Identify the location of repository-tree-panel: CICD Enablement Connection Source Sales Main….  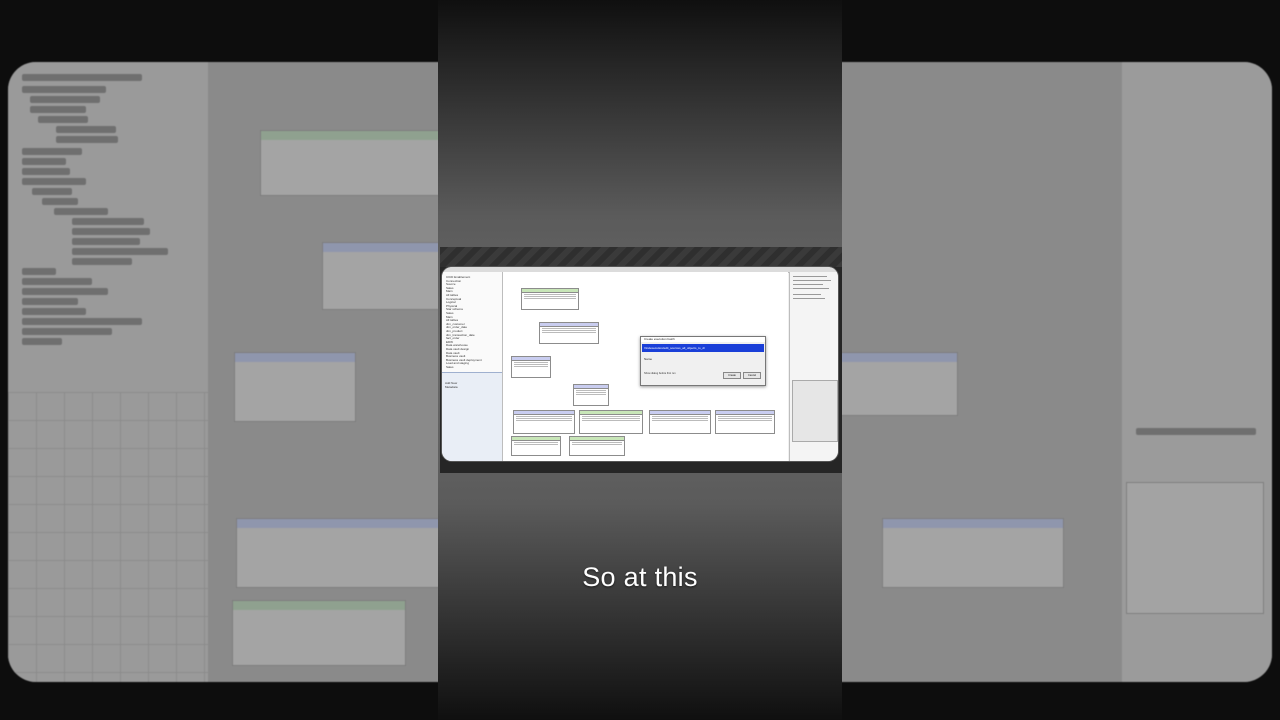
(472, 366).